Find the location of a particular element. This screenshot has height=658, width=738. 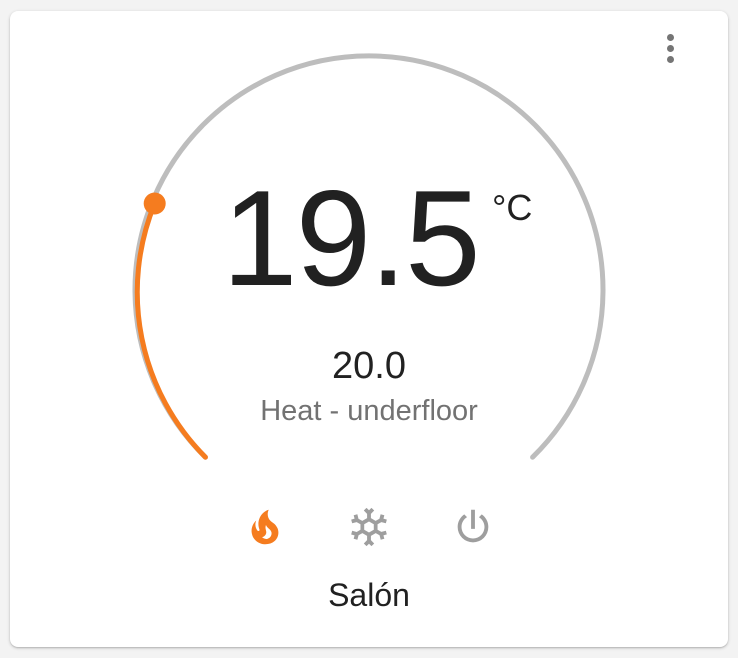

target-temperature: 20.0 is located at coordinates (369, 366).